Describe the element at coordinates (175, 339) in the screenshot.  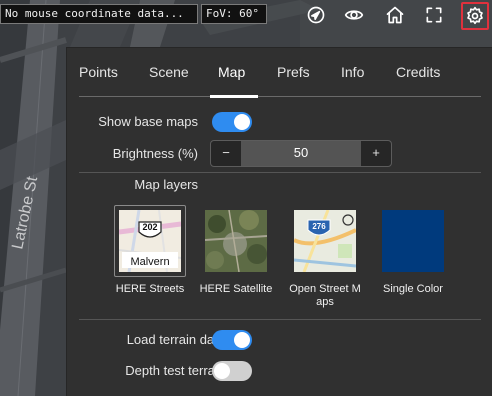
I see `load-terrain-label: Load terrain data` at that location.